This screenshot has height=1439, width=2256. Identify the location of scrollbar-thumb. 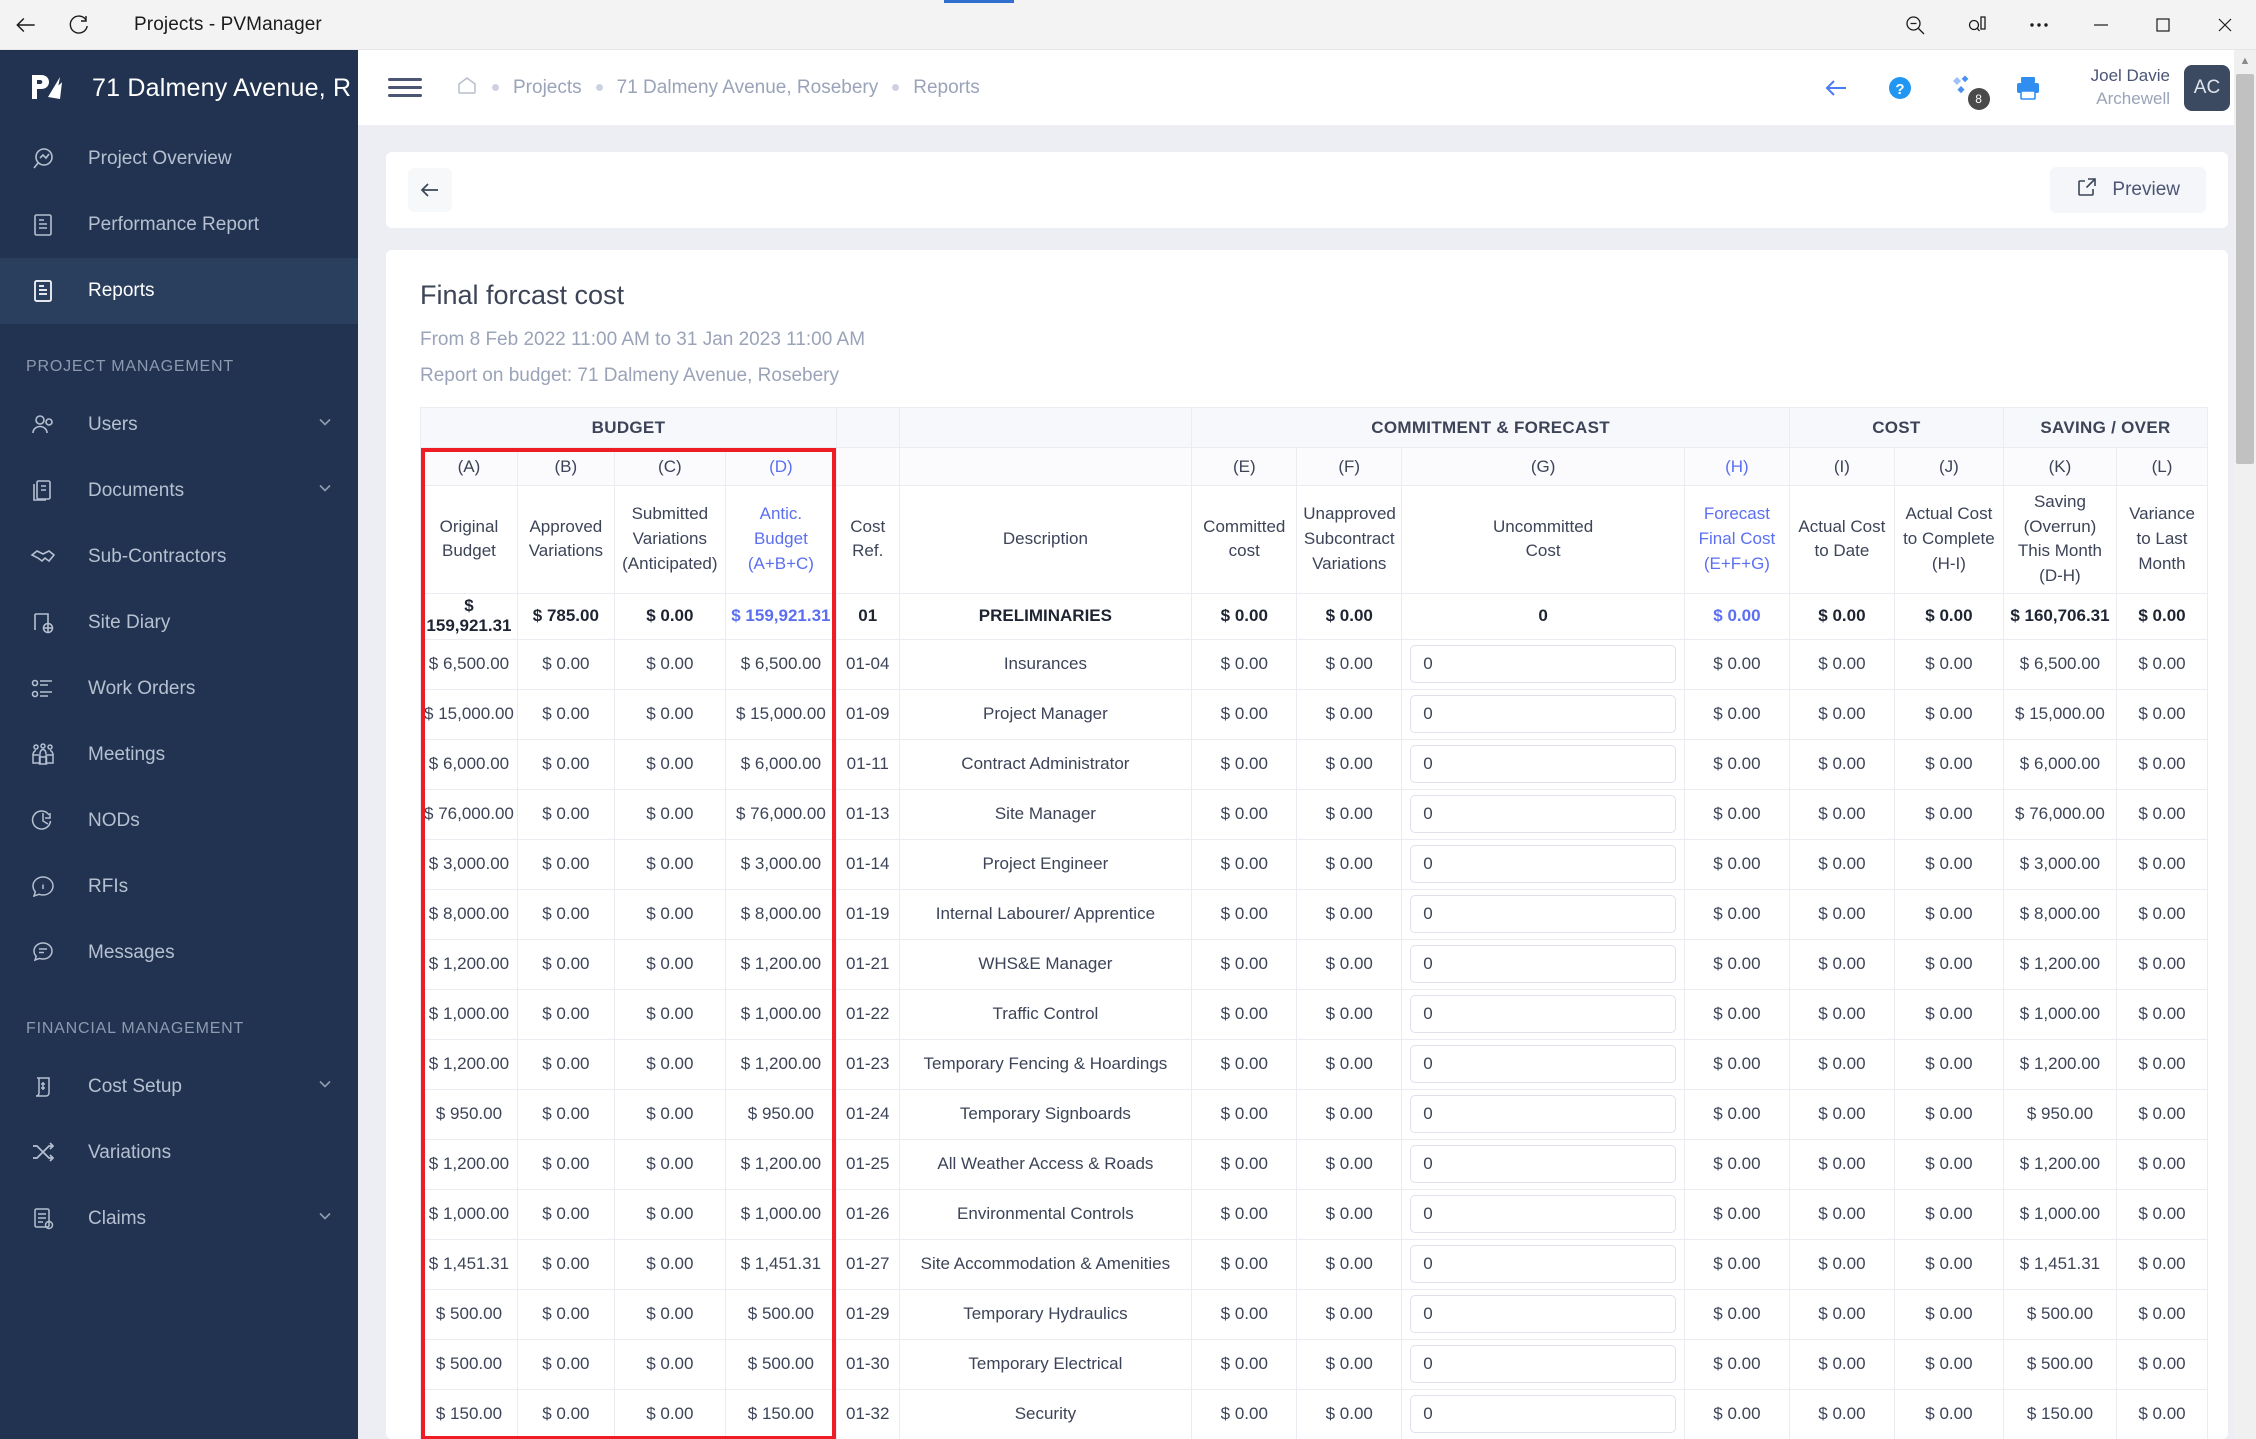
(2245, 269).